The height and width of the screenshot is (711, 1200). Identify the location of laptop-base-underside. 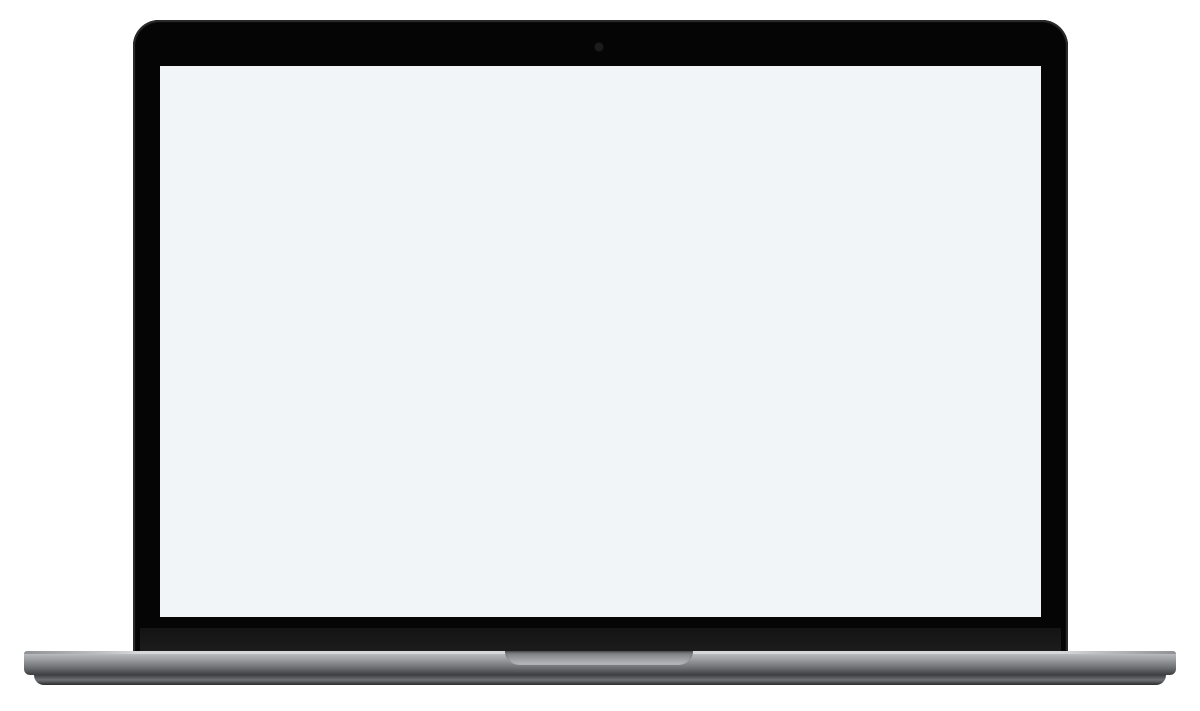
(600, 680).